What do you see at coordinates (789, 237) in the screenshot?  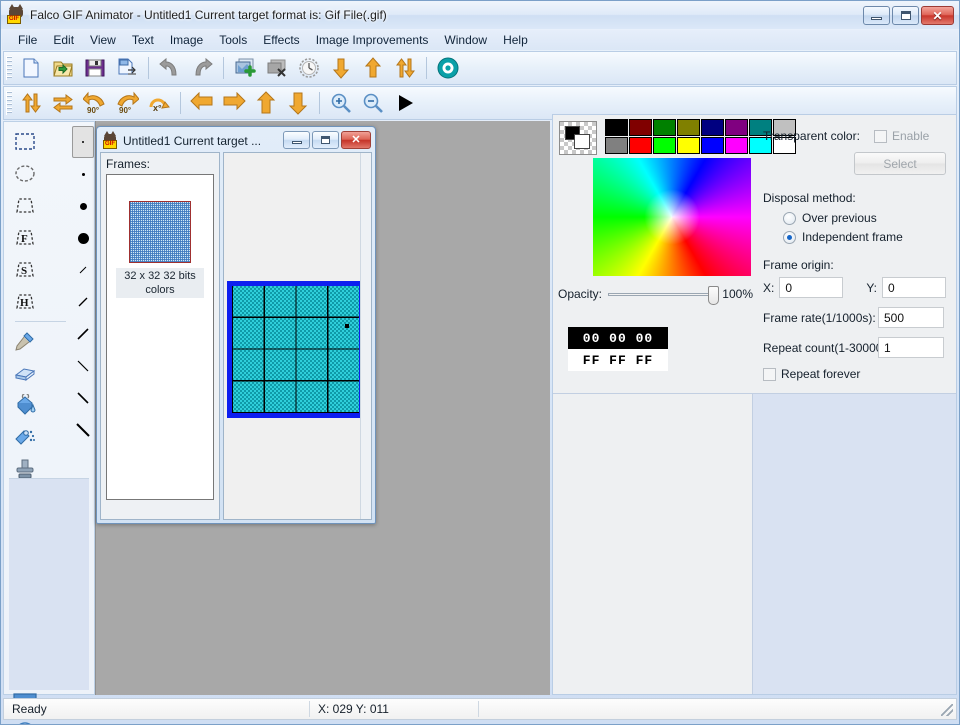 I see `independent-frame-radio` at bounding box center [789, 237].